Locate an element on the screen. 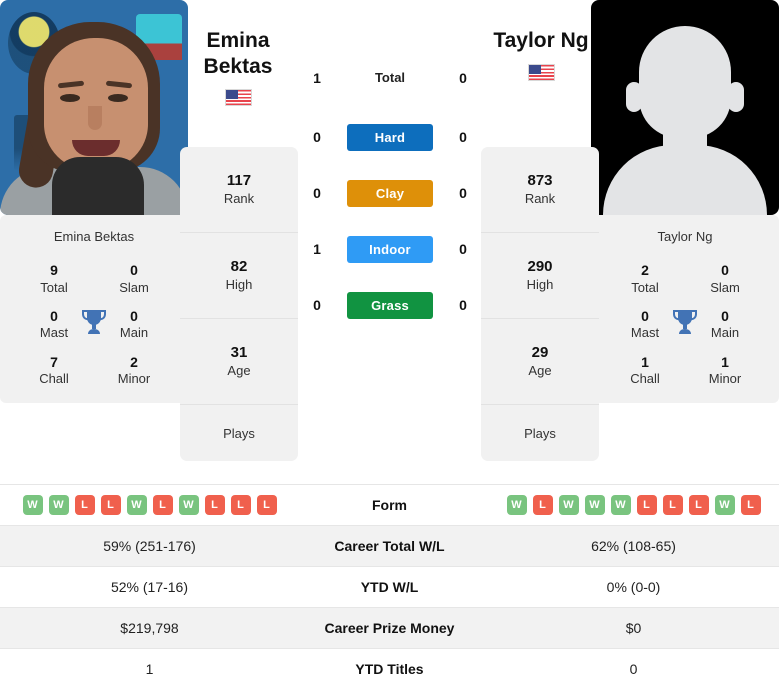 This screenshot has width=779, height=699. h2h-clay-row: 0 Clay 0 is located at coordinates (390, 193).